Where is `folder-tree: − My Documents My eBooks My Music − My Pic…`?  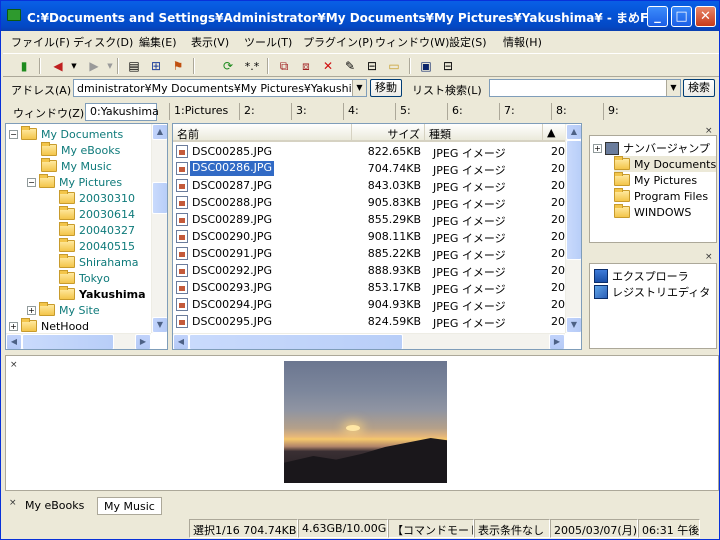
folder-tree: − My Documents My eBooks My Music − My Pic… is located at coordinates (86, 236).